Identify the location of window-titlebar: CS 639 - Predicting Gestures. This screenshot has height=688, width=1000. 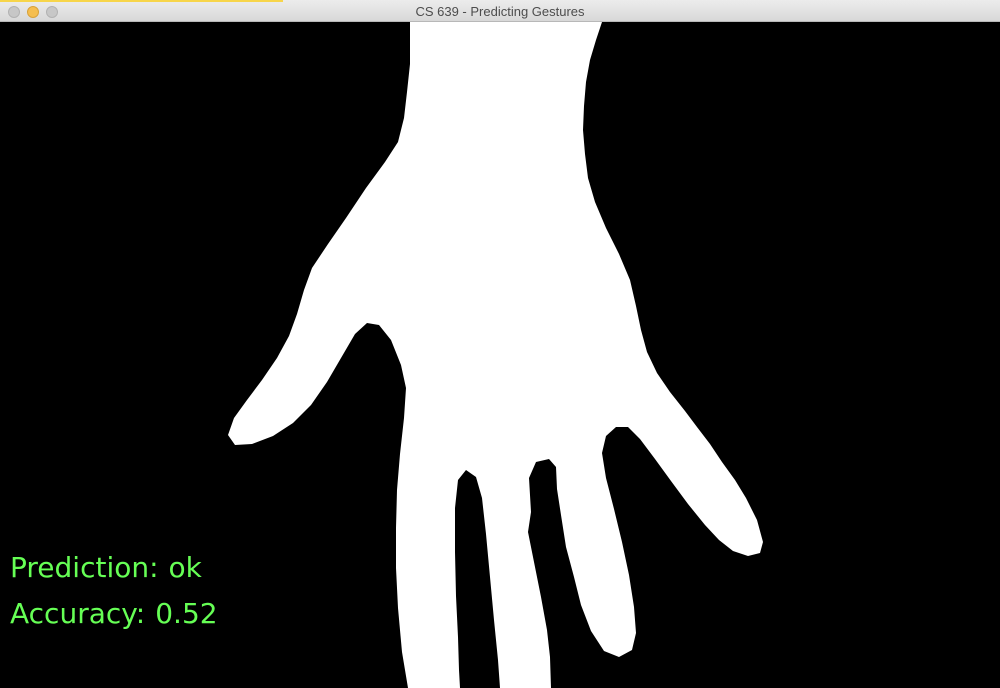
(500, 11).